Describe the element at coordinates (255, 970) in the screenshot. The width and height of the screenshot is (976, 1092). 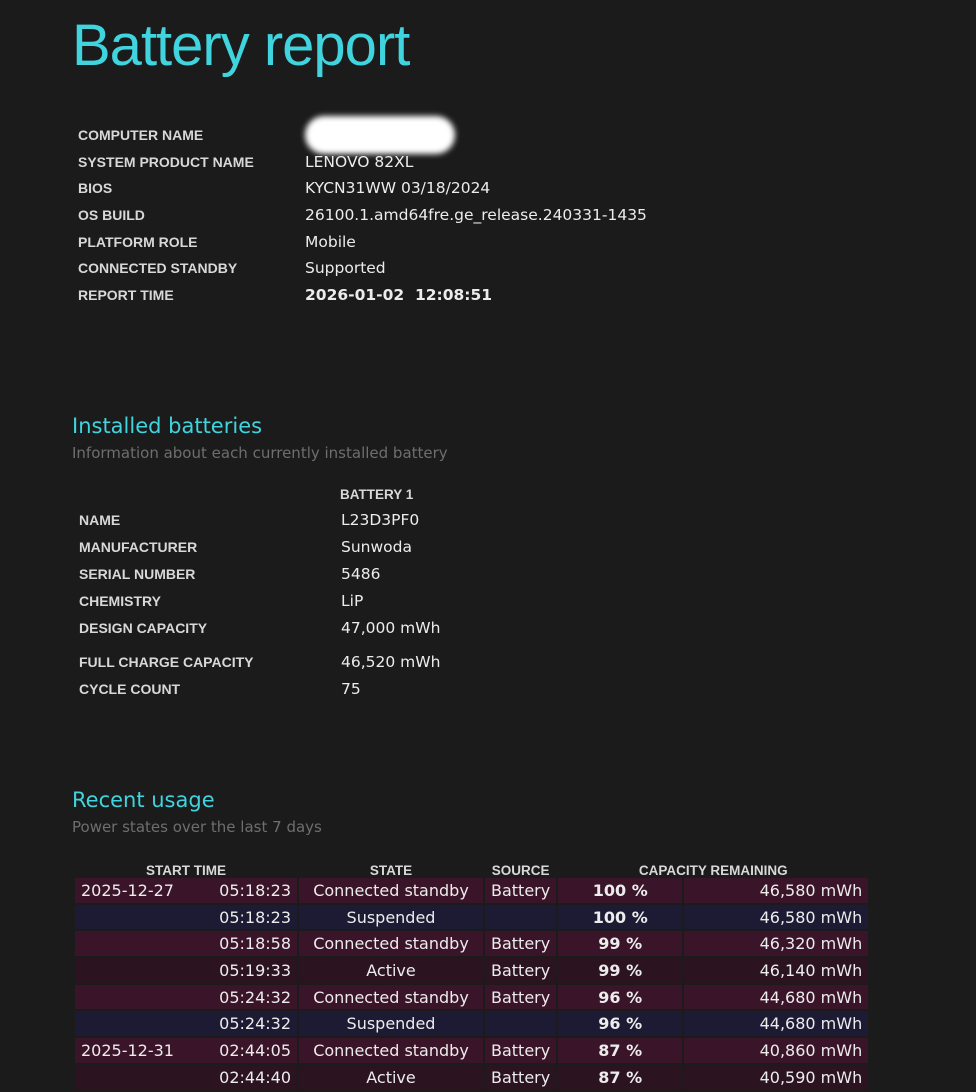
I see `cell-time: 05:19:33` at that location.